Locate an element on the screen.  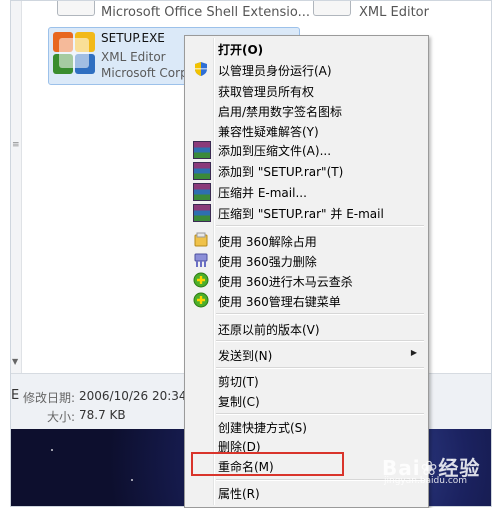
menu-item-restore-previous: 还原以前的版本(V) is located at coordinates (306, 328).